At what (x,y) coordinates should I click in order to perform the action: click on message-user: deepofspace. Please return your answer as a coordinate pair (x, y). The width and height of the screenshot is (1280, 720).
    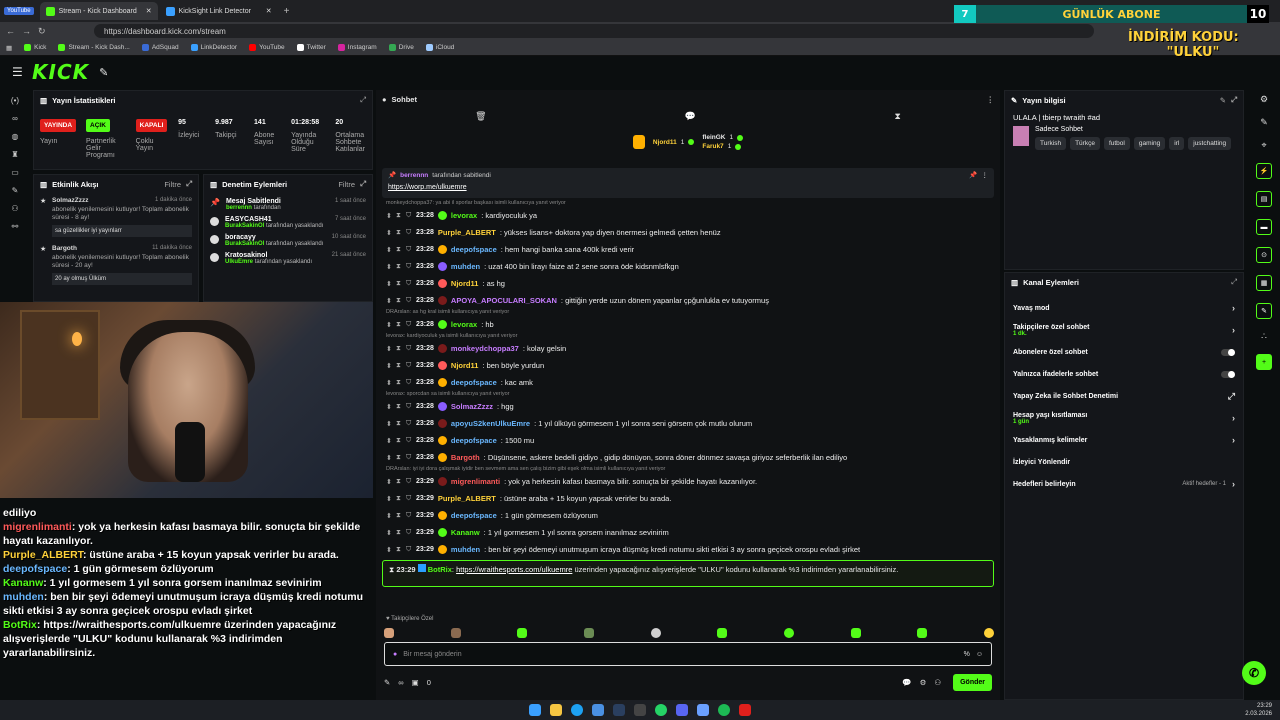
    Looking at the image, I should click on (474, 515).